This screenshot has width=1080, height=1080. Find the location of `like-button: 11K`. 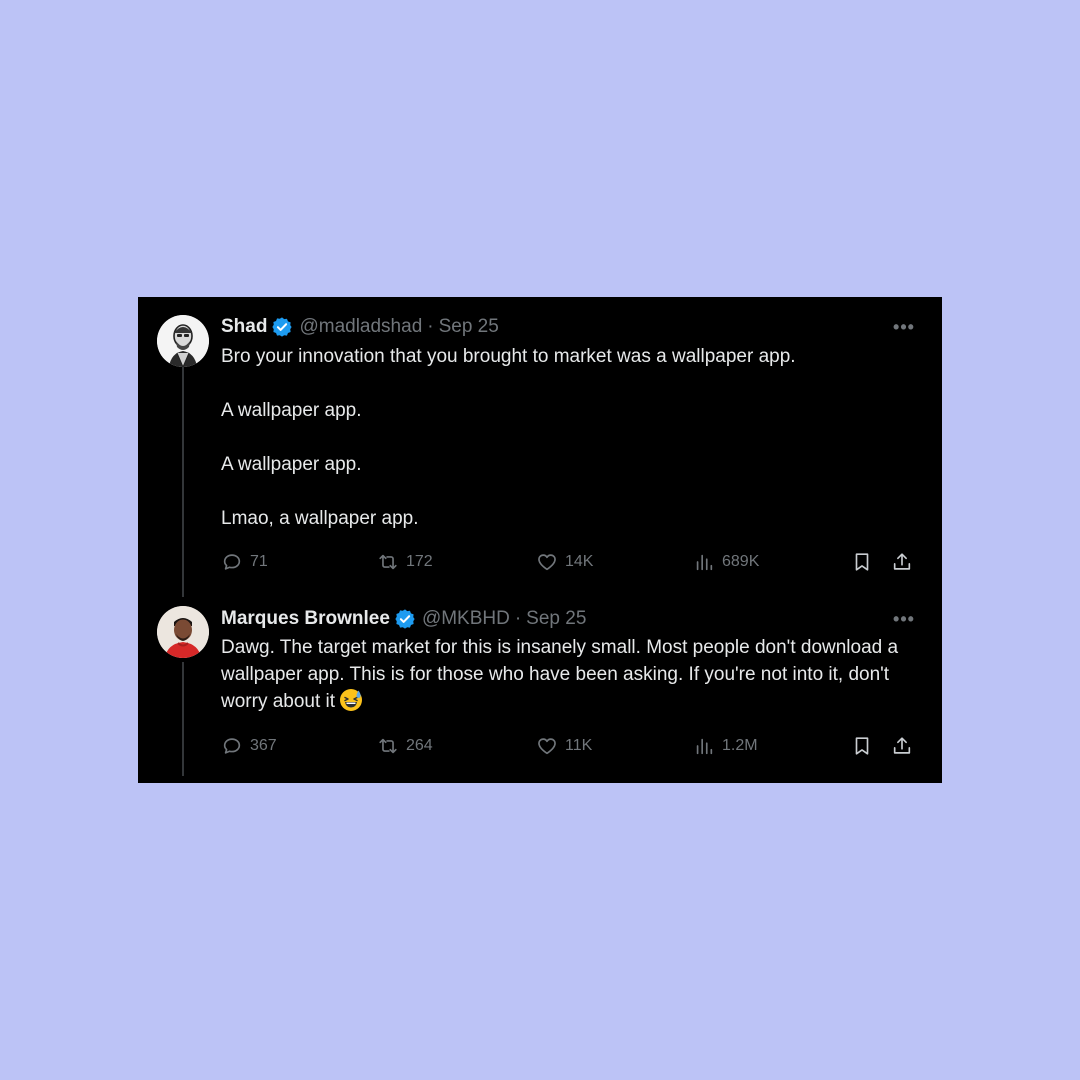

like-button: 11K is located at coordinates (564, 746).